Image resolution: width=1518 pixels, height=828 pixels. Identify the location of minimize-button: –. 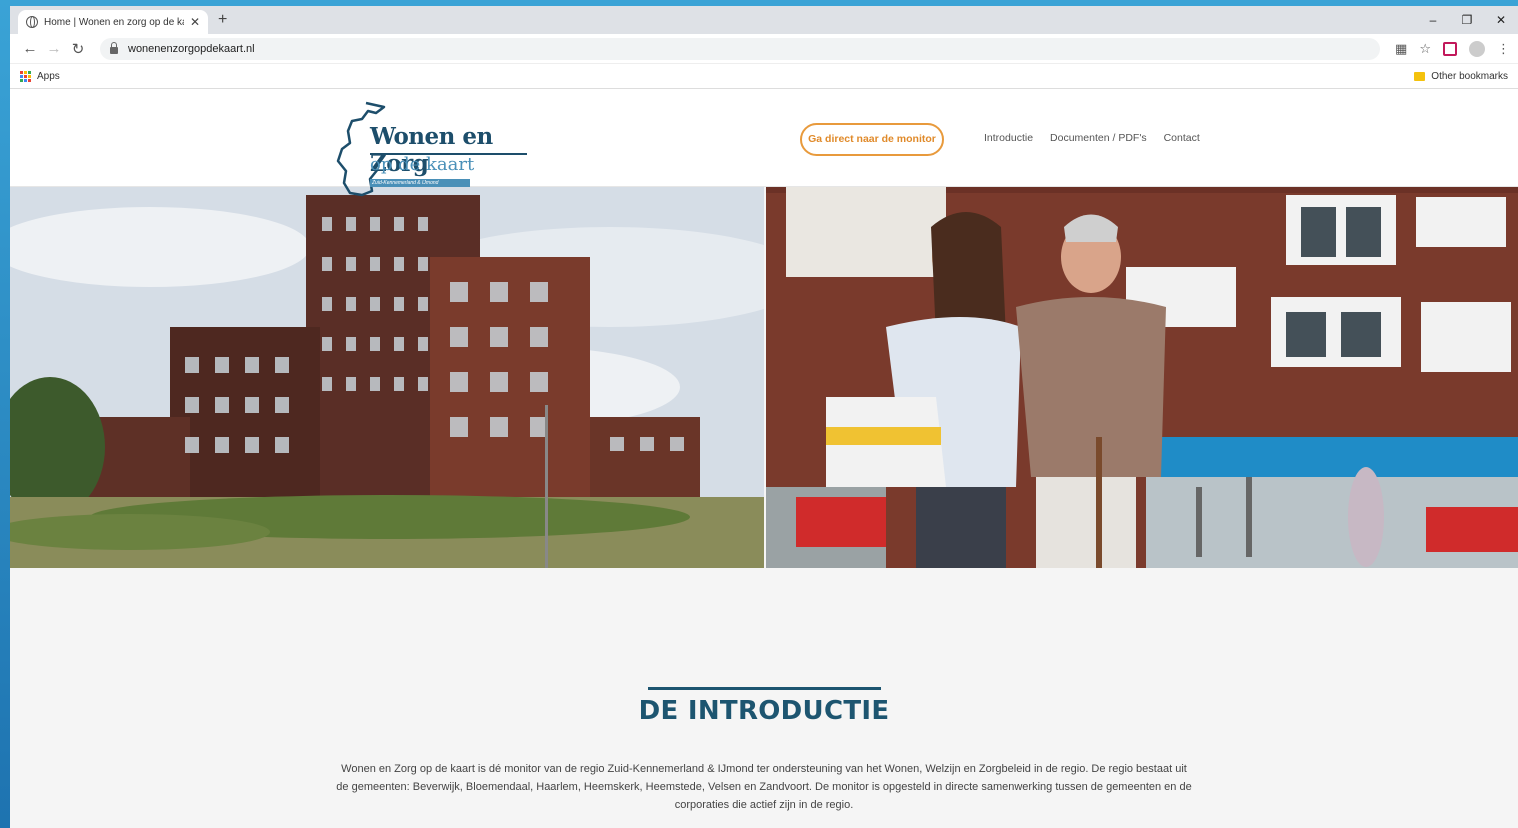
(1433, 20).